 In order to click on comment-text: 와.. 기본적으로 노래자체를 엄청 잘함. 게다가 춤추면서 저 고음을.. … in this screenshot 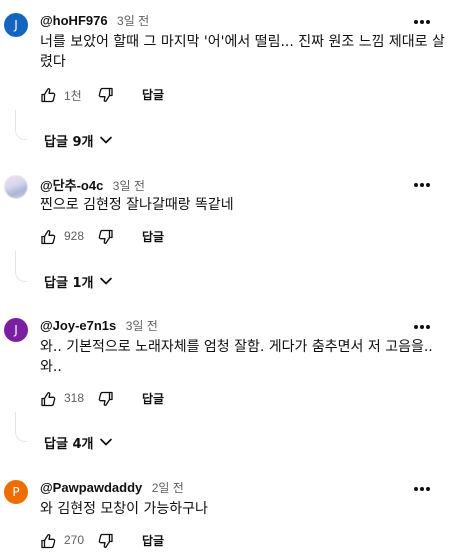, I will do `click(236, 357)`.